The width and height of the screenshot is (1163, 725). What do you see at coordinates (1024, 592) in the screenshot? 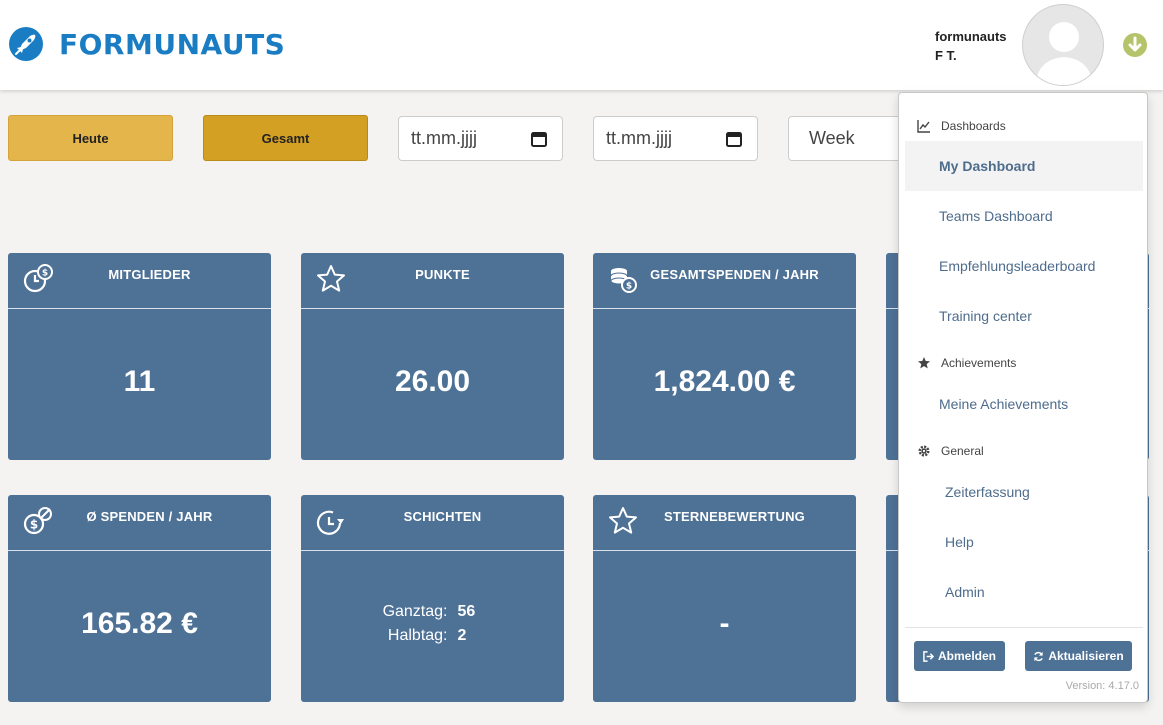
I see `menu-item-admin: Admin` at bounding box center [1024, 592].